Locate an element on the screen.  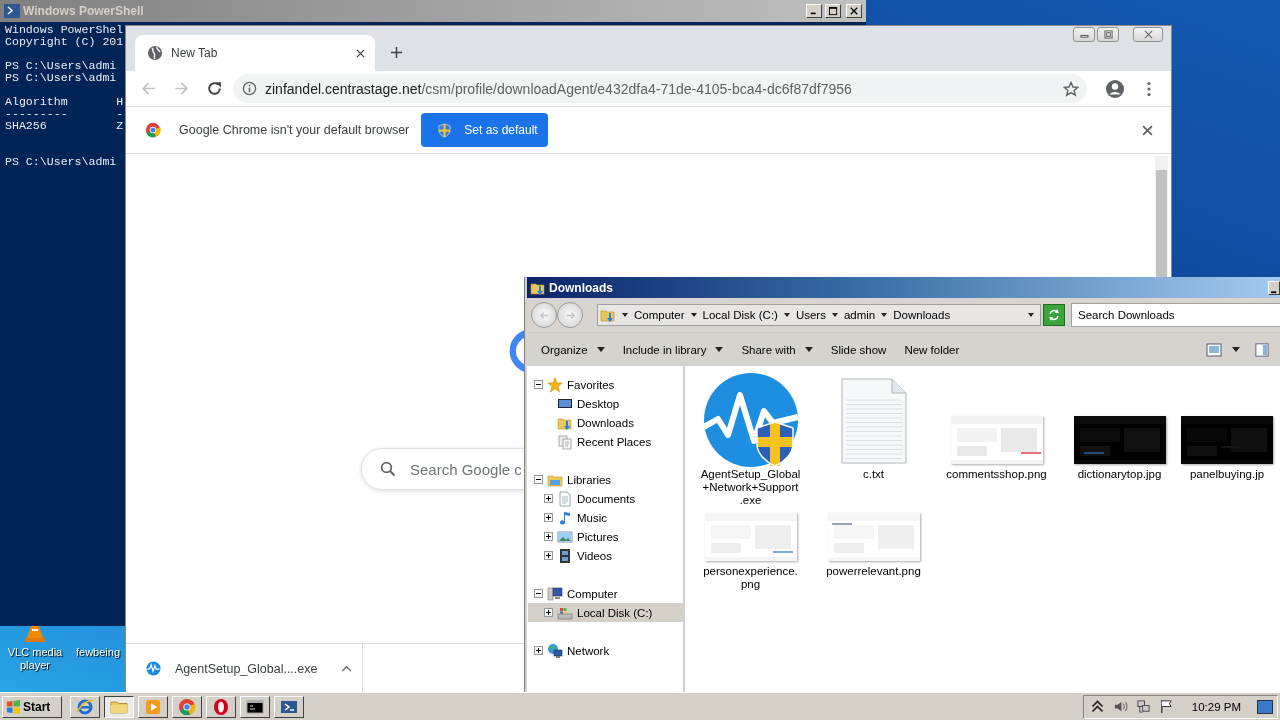
file-name: c.txt is located at coordinates (873, 487).